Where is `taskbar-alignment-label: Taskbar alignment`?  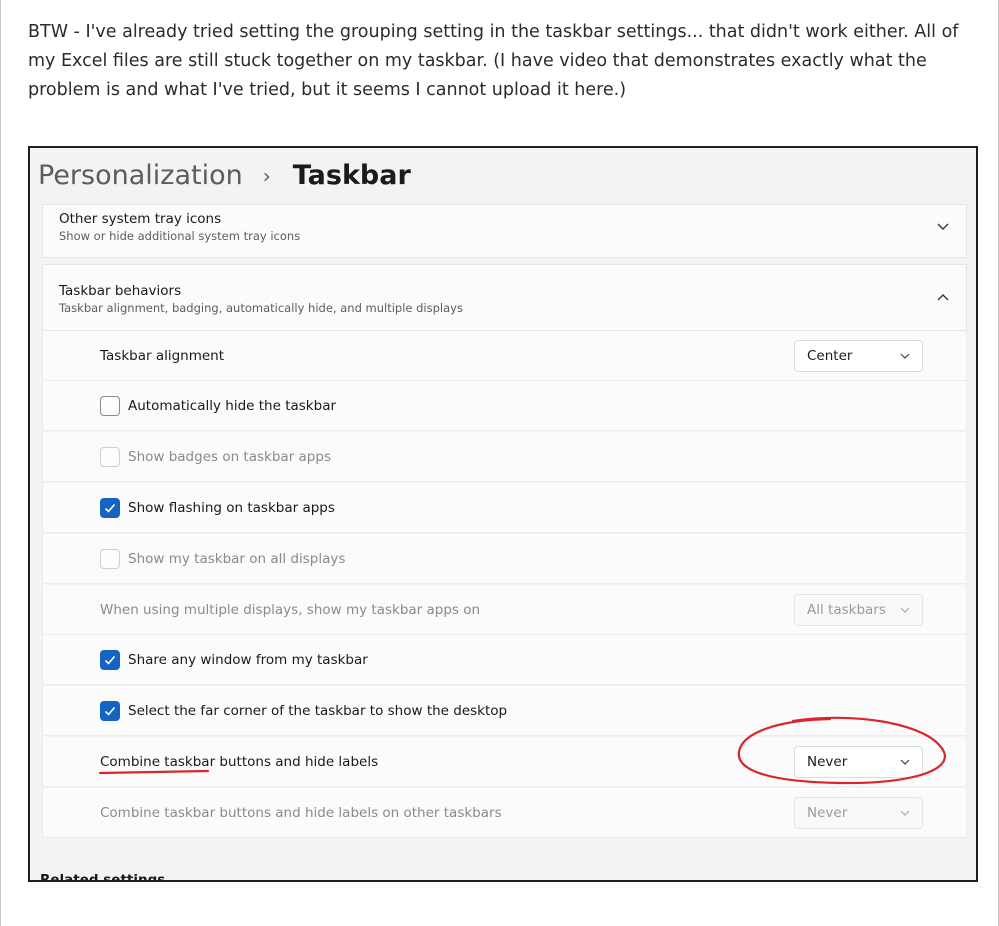
taskbar-alignment-label: Taskbar alignment is located at coordinates (162, 356).